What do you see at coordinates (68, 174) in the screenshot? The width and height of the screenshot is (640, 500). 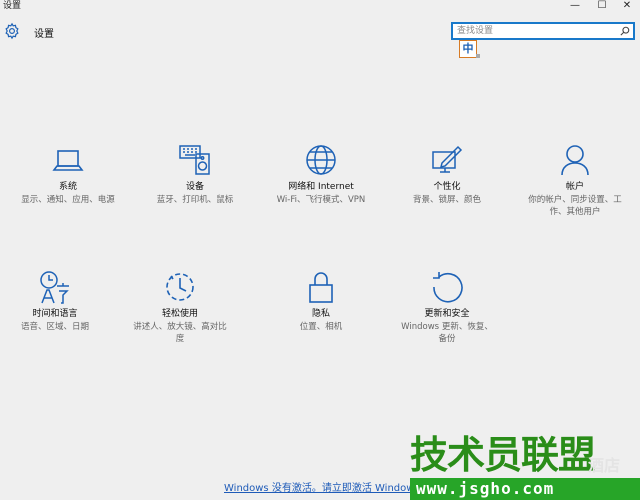 I see `tile-system: 系统 显示、通知、应用、电源` at bounding box center [68, 174].